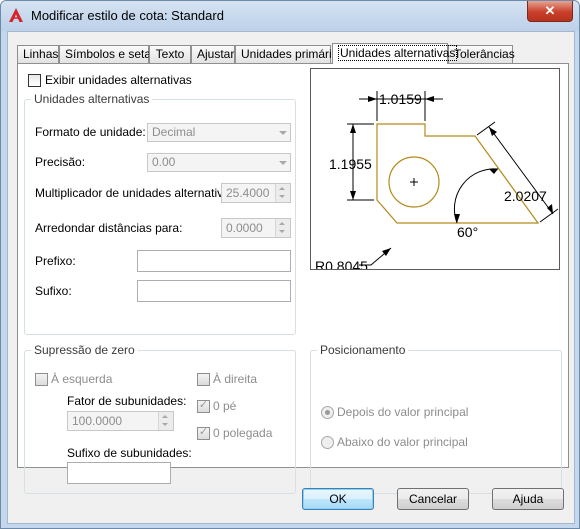 The height and width of the screenshot is (529, 580). What do you see at coordinates (127, 401) in the screenshot?
I see `subunit-factor-label: Fator de subunidades:` at bounding box center [127, 401].